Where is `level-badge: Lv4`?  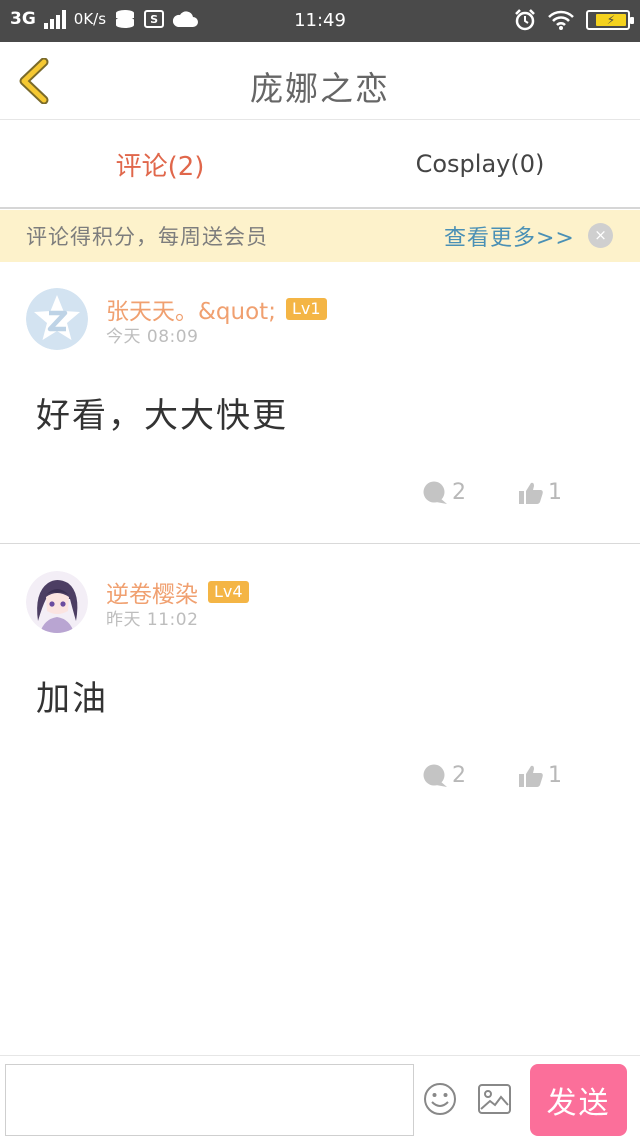 level-badge: Lv4 is located at coordinates (228, 592).